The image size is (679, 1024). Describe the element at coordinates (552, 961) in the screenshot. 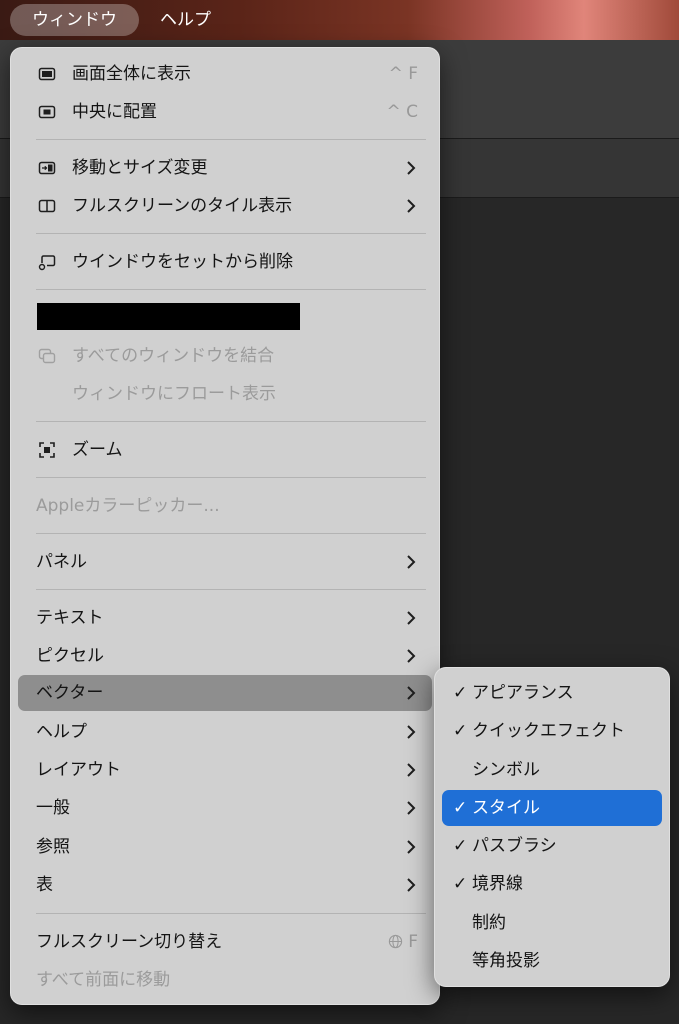

I see `submenu-item-isometric: 等角投影` at that location.